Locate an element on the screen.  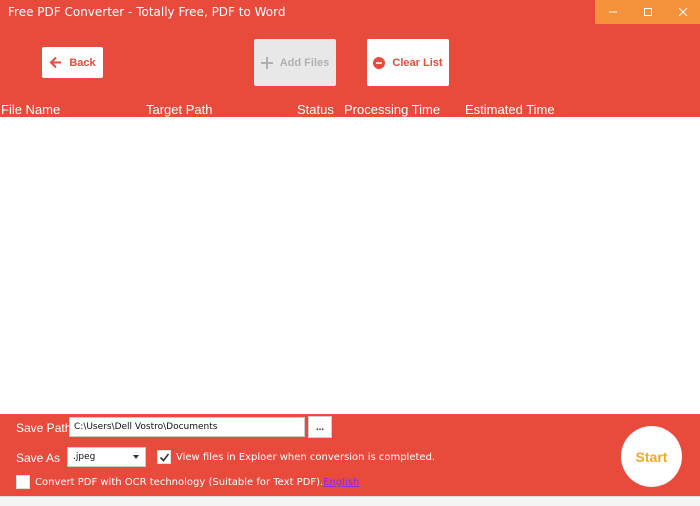
minimize-button is located at coordinates (612, 12).